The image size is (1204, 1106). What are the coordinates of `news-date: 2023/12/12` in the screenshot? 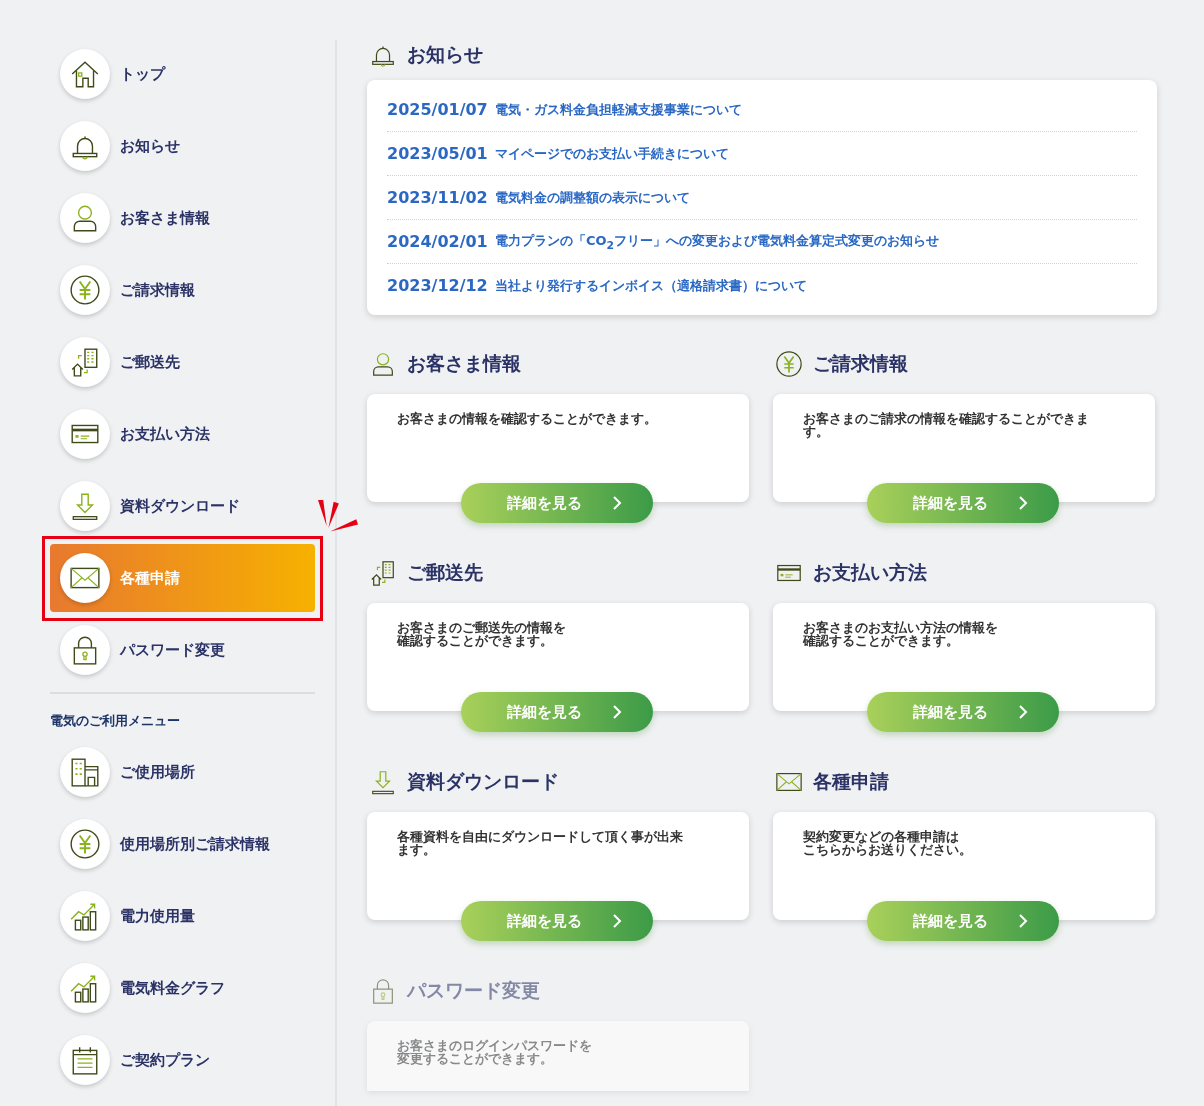 It's located at (438, 285).